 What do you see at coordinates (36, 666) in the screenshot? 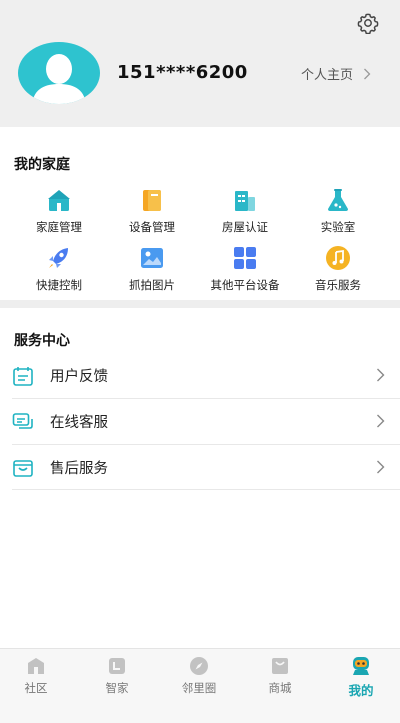
I see `community-icon` at bounding box center [36, 666].